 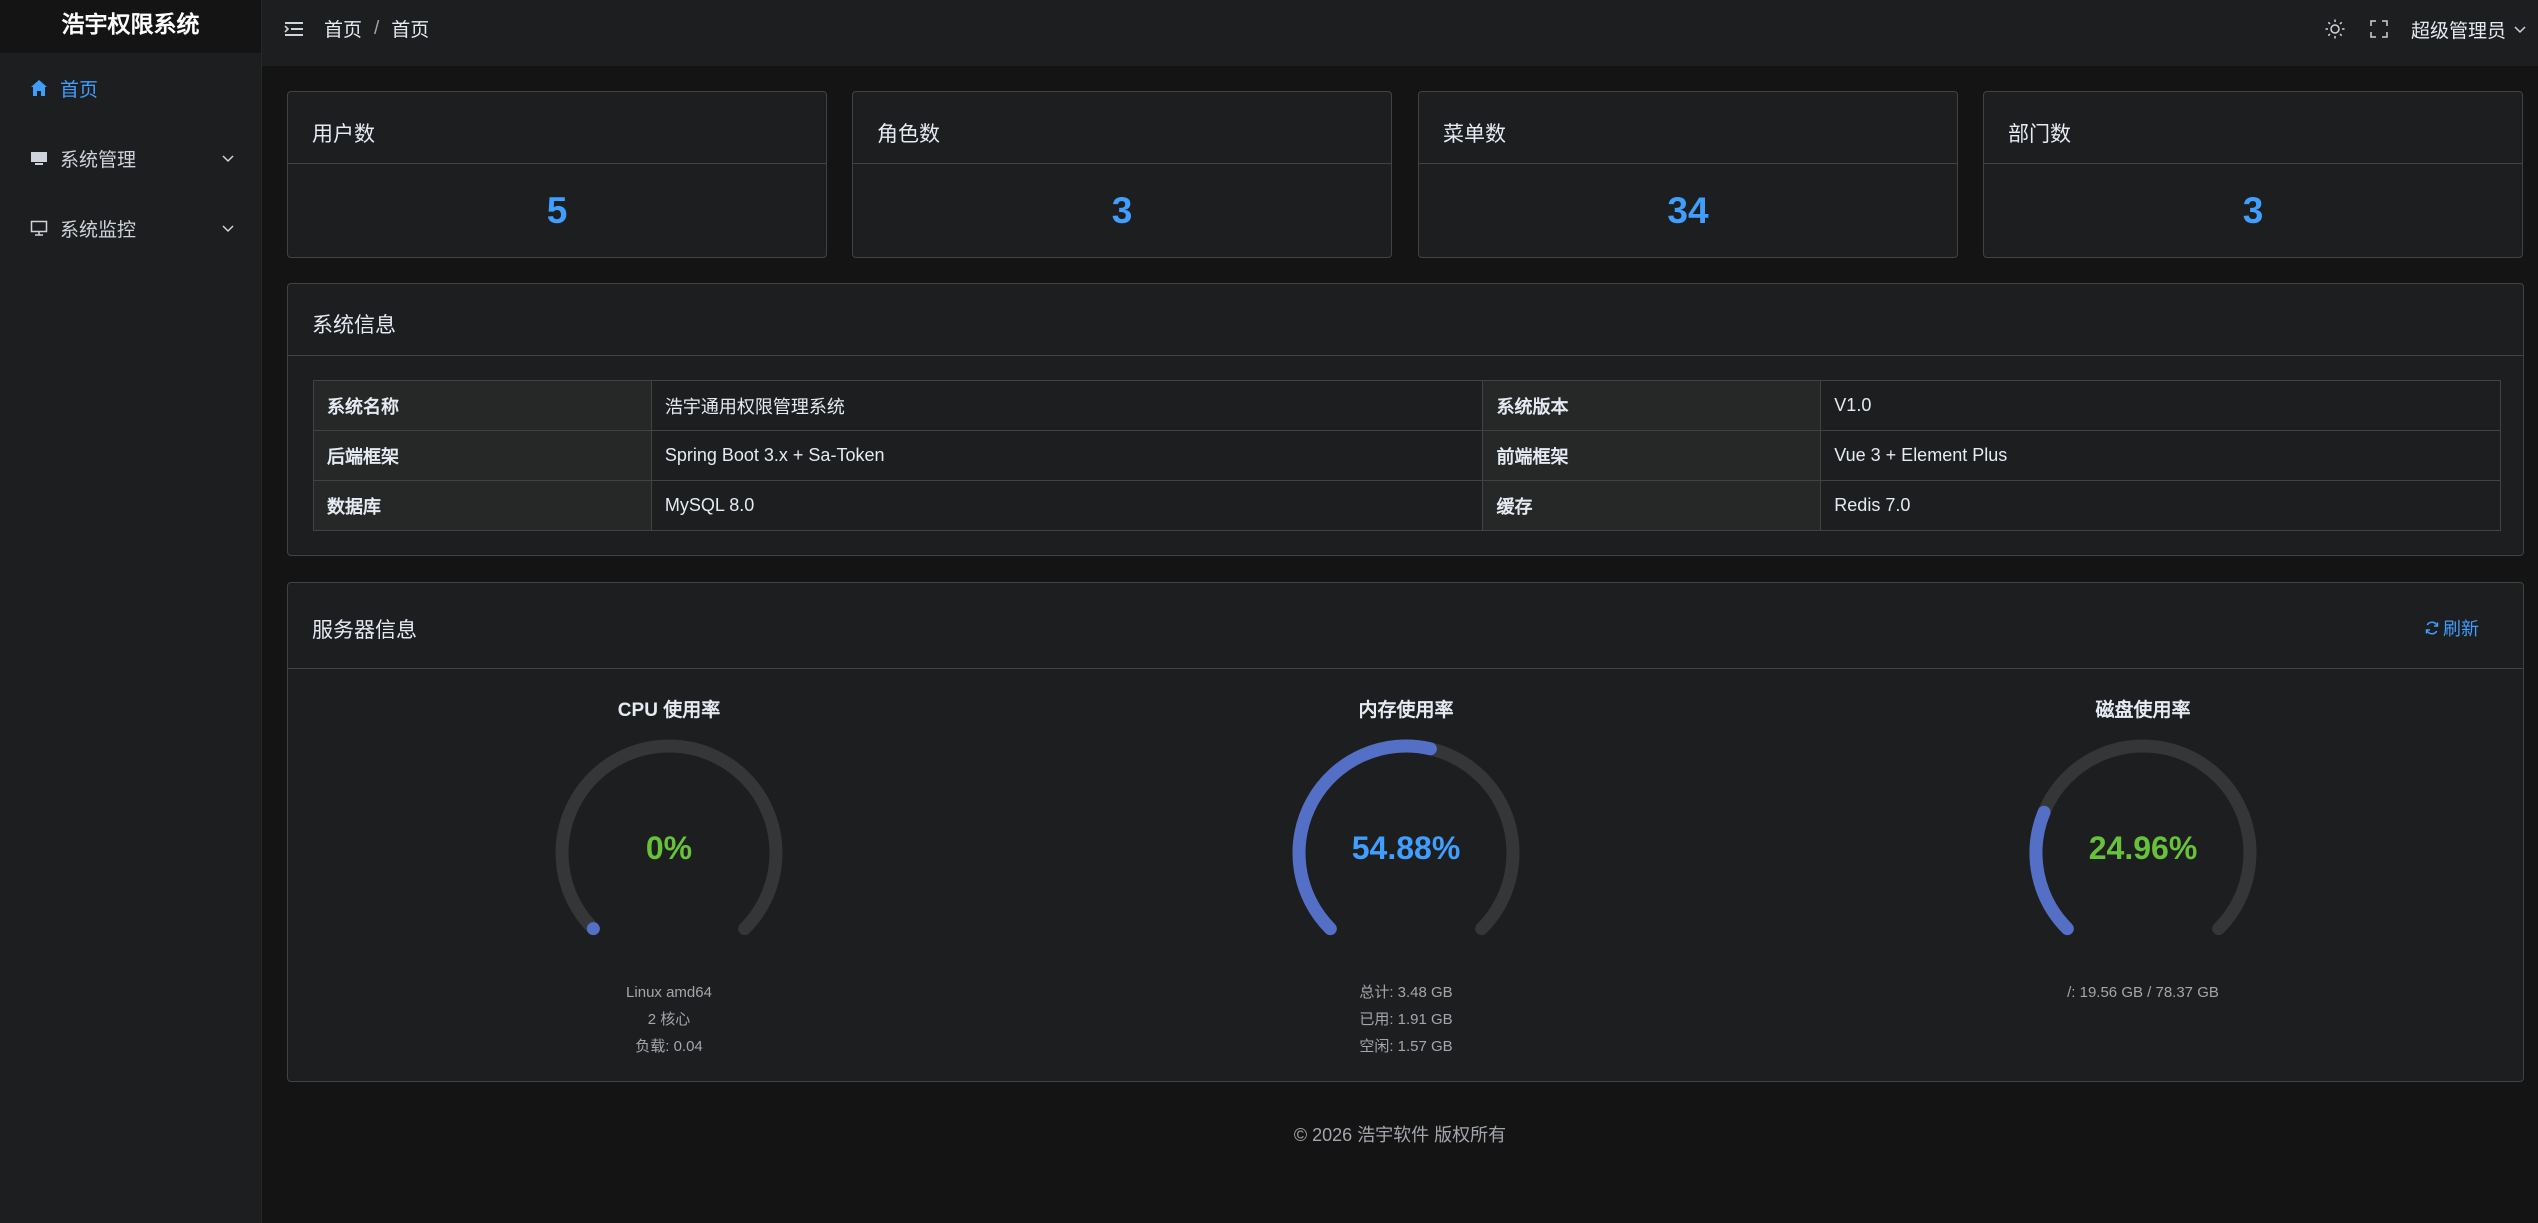 What do you see at coordinates (354, 325) in the screenshot?
I see `section-title: 系统信息` at bounding box center [354, 325].